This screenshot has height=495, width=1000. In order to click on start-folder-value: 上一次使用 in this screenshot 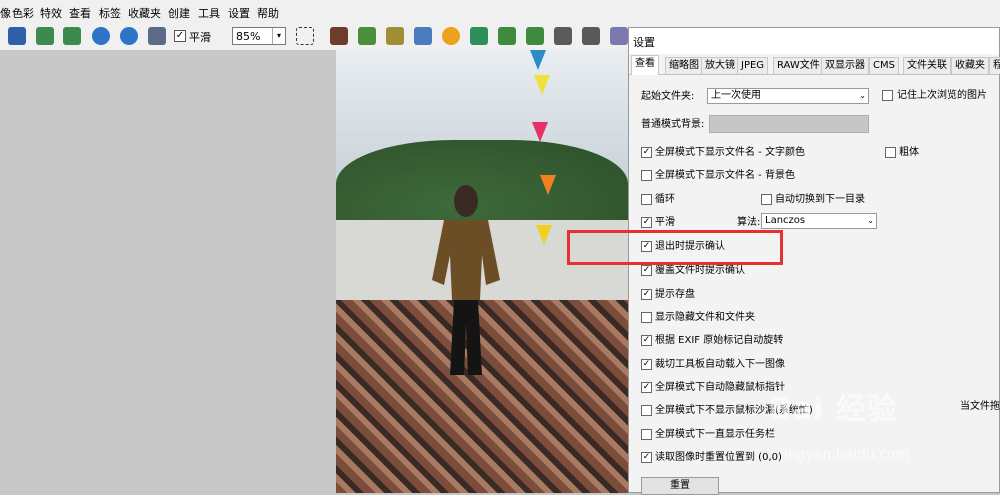, I will do `click(736, 95)`.